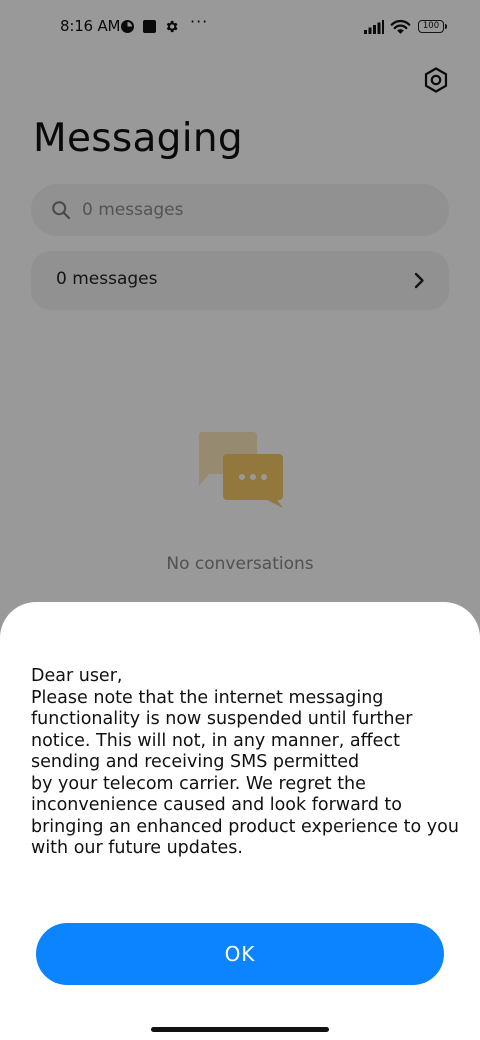  Describe the element at coordinates (240, 1029) in the screenshot. I see `home-indicator` at that location.